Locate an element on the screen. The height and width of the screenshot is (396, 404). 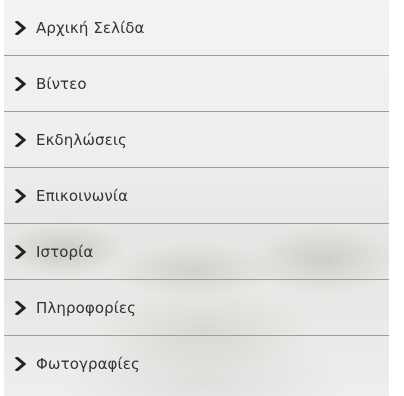
menu-item-label: Πληροφορίες is located at coordinates (86, 307).